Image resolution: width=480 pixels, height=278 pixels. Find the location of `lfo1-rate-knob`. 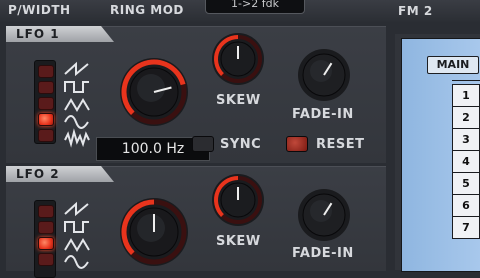

lfo1-rate-knob is located at coordinates (154, 92).